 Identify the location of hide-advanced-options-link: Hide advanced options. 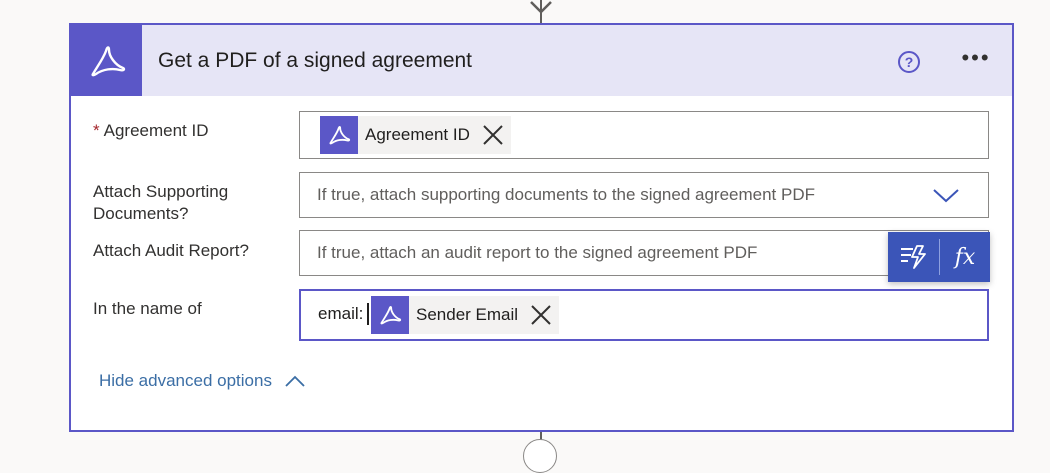
(202, 381).